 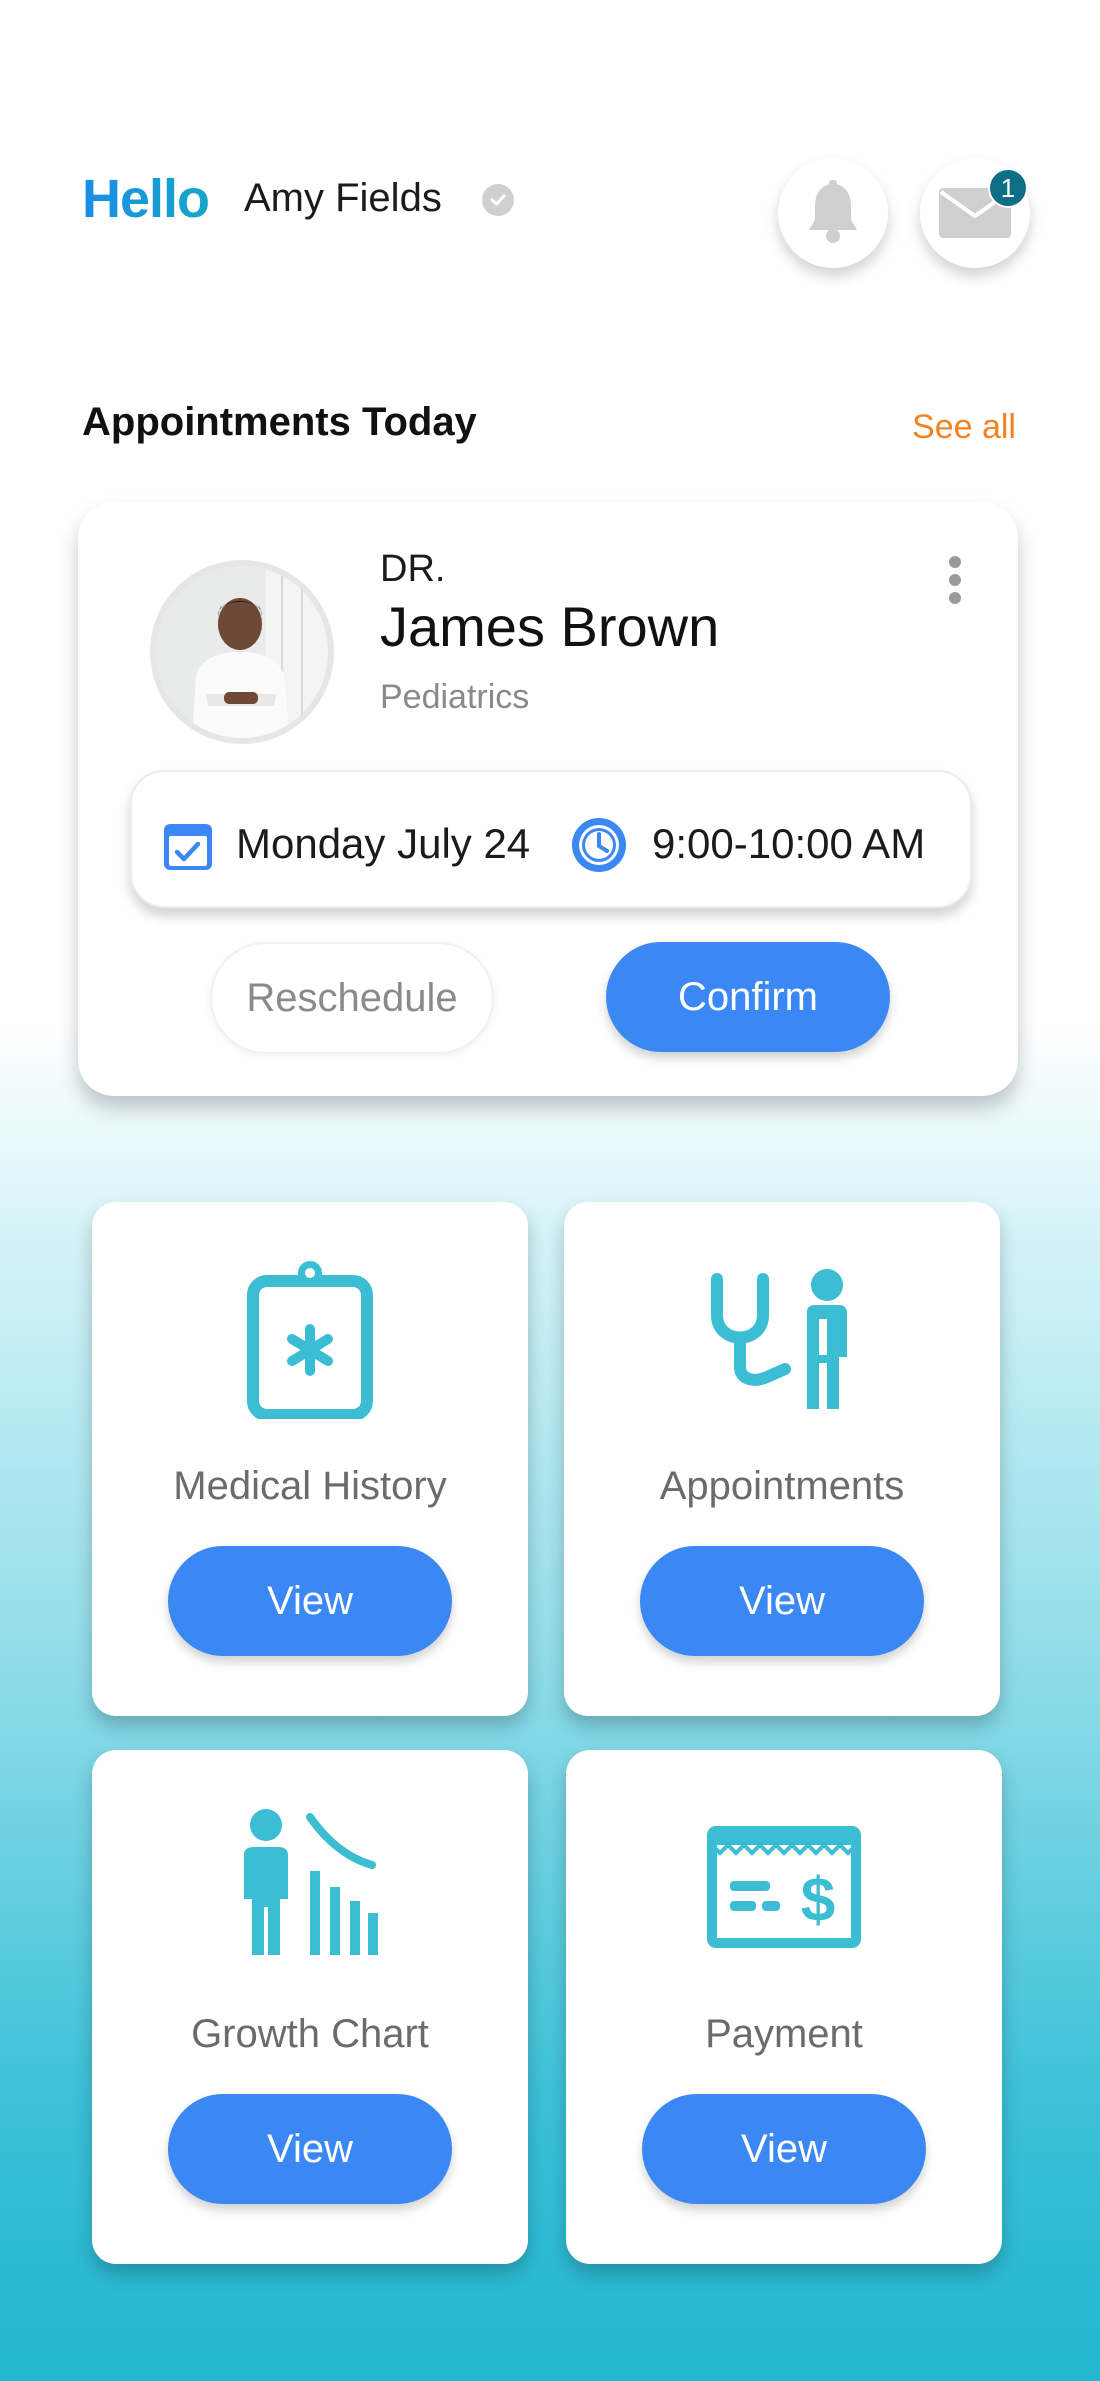 I want to click on calendar-icon, so click(x=188, y=847).